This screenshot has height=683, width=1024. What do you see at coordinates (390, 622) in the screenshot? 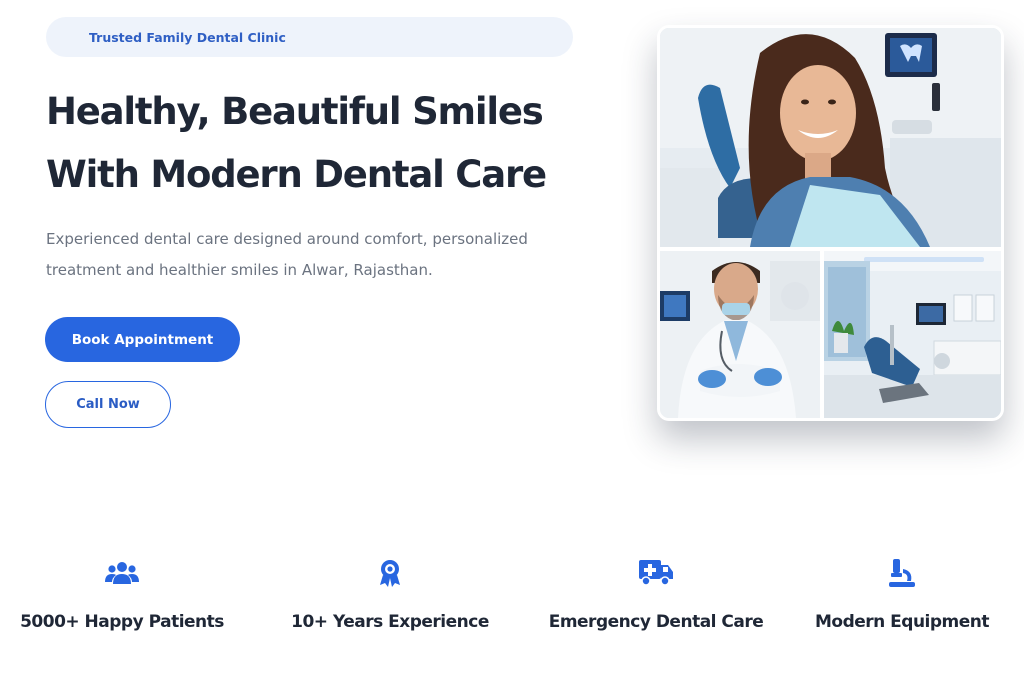
I see `feature-label: 10+ Years Experience` at bounding box center [390, 622].